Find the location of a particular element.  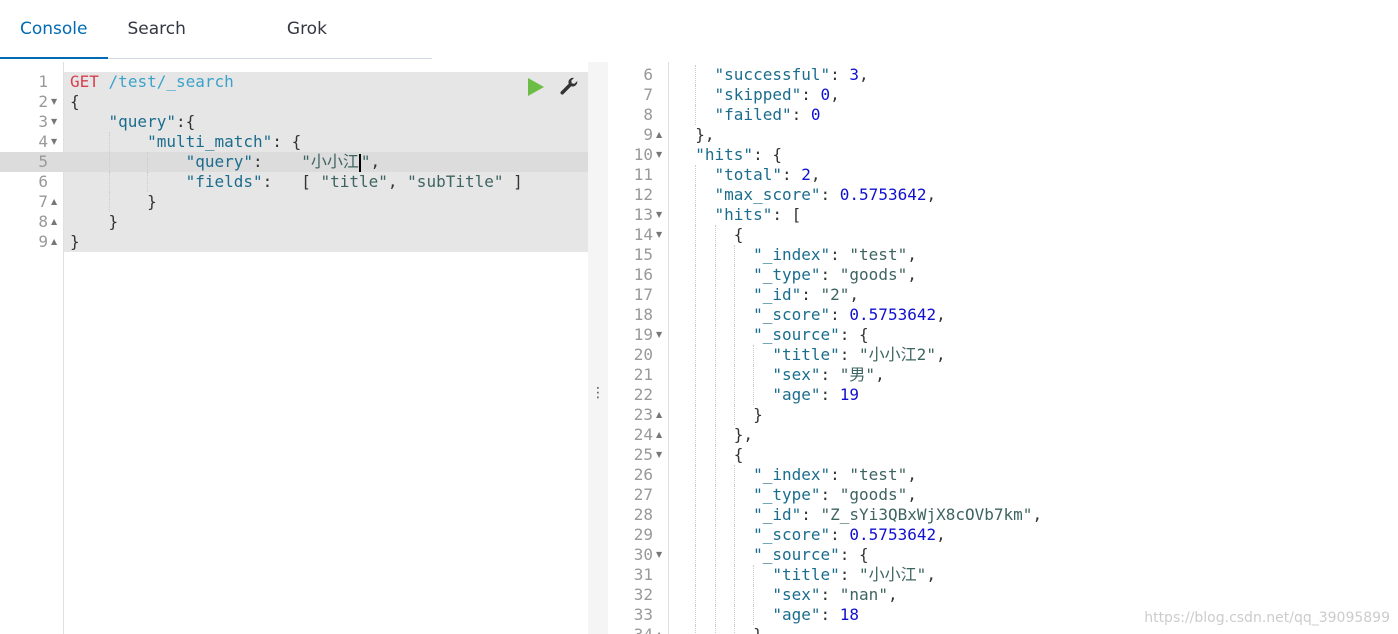

code-line: "age": 19 is located at coordinates (816, 394).